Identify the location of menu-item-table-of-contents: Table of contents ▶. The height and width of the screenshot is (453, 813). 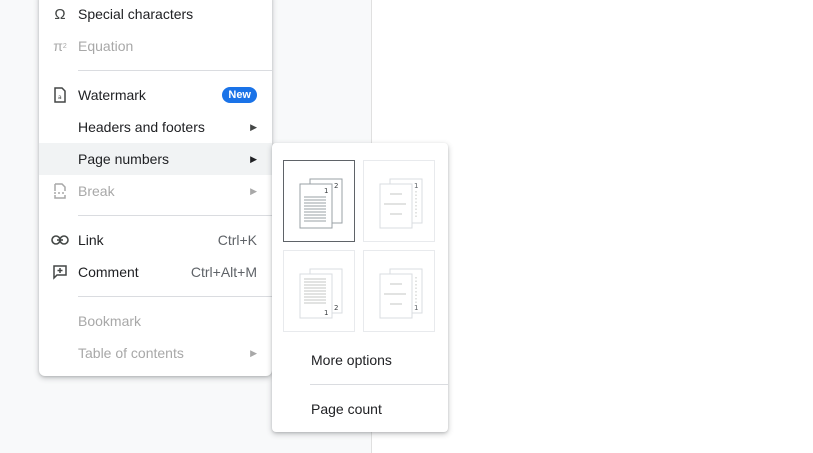
(155, 353).